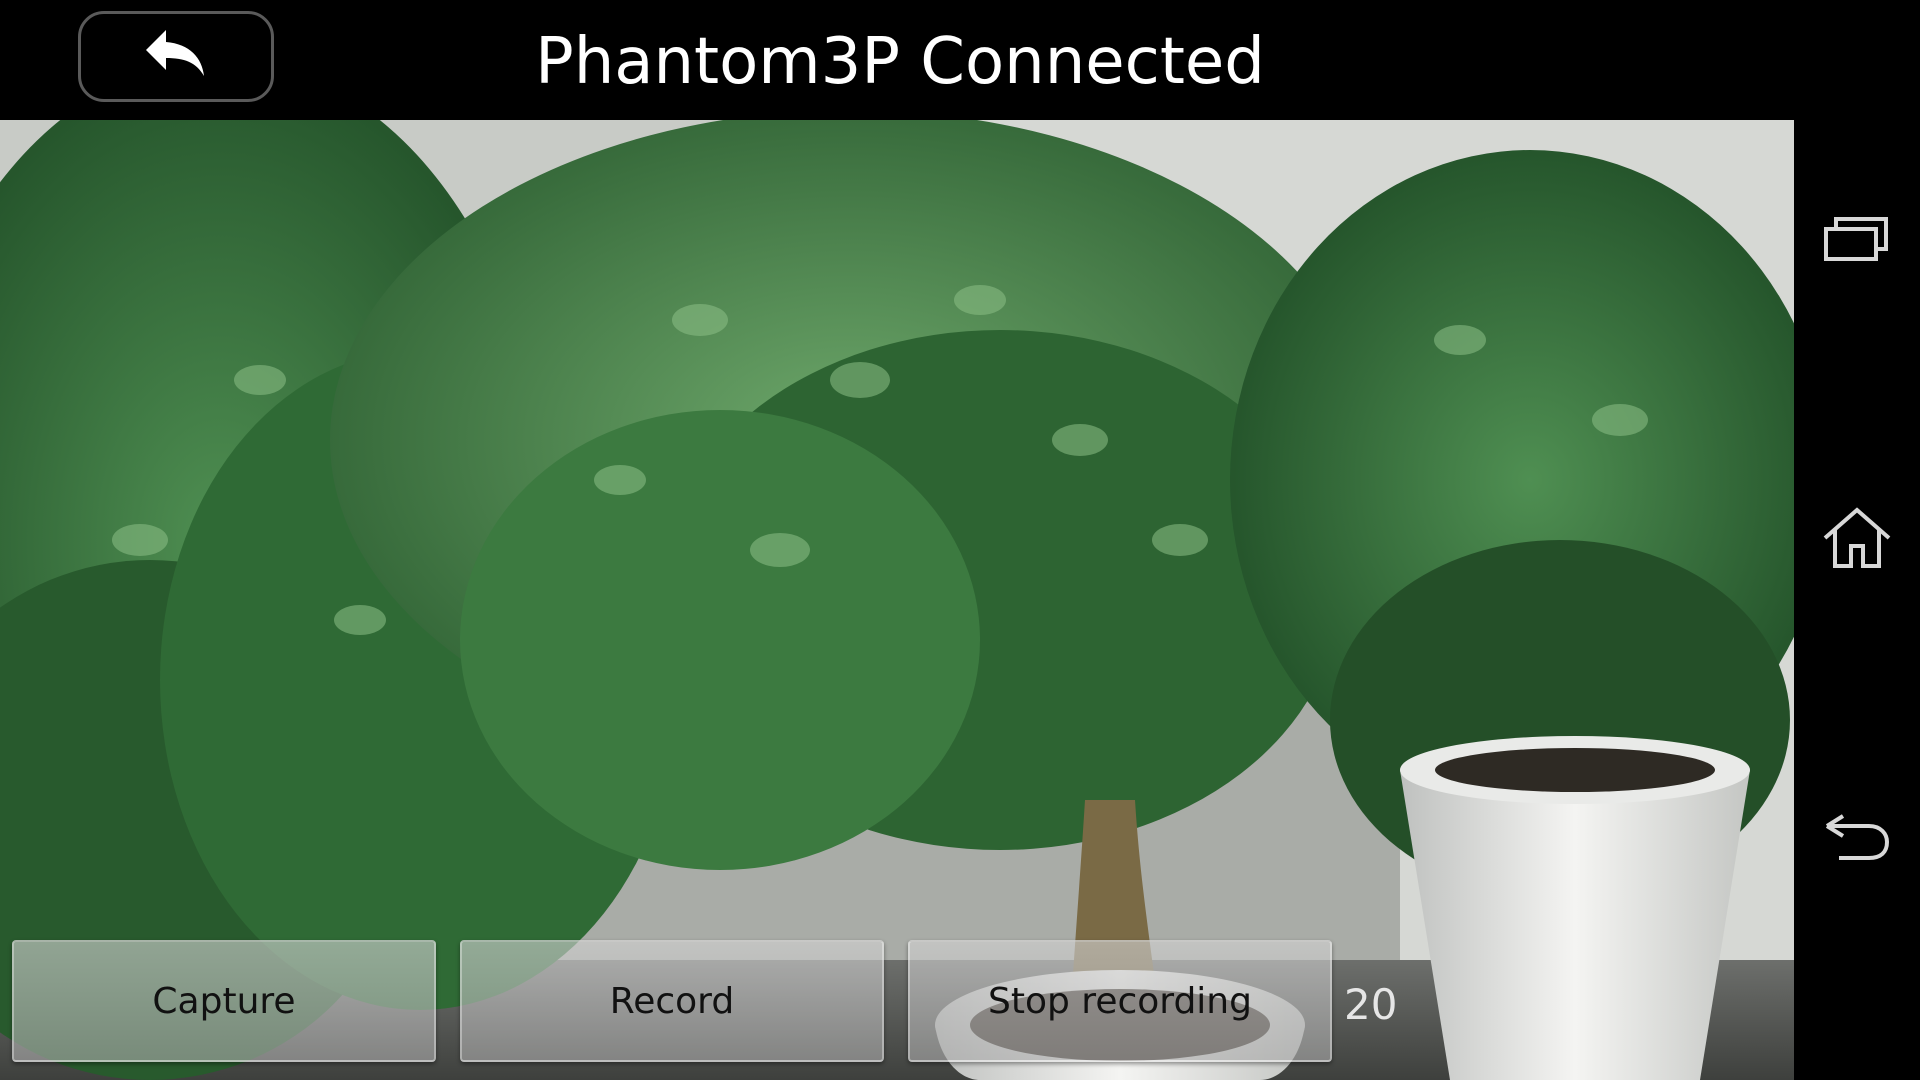 This screenshot has width=1920, height=1080. What do you see at coordinates (1120, 1001) in the screenshot?
I see `stop-recording-button: Stop recording` at bounding box center [1120, 1001].